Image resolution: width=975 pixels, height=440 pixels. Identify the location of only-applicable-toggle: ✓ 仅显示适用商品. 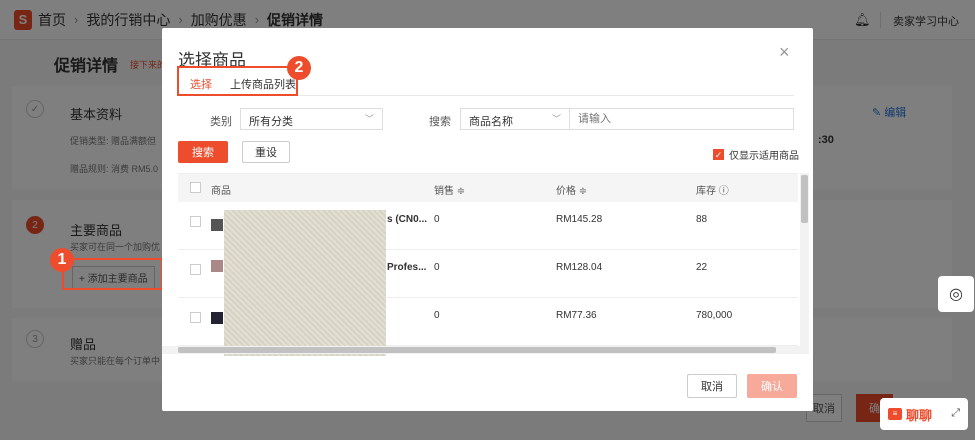
(756, 154).